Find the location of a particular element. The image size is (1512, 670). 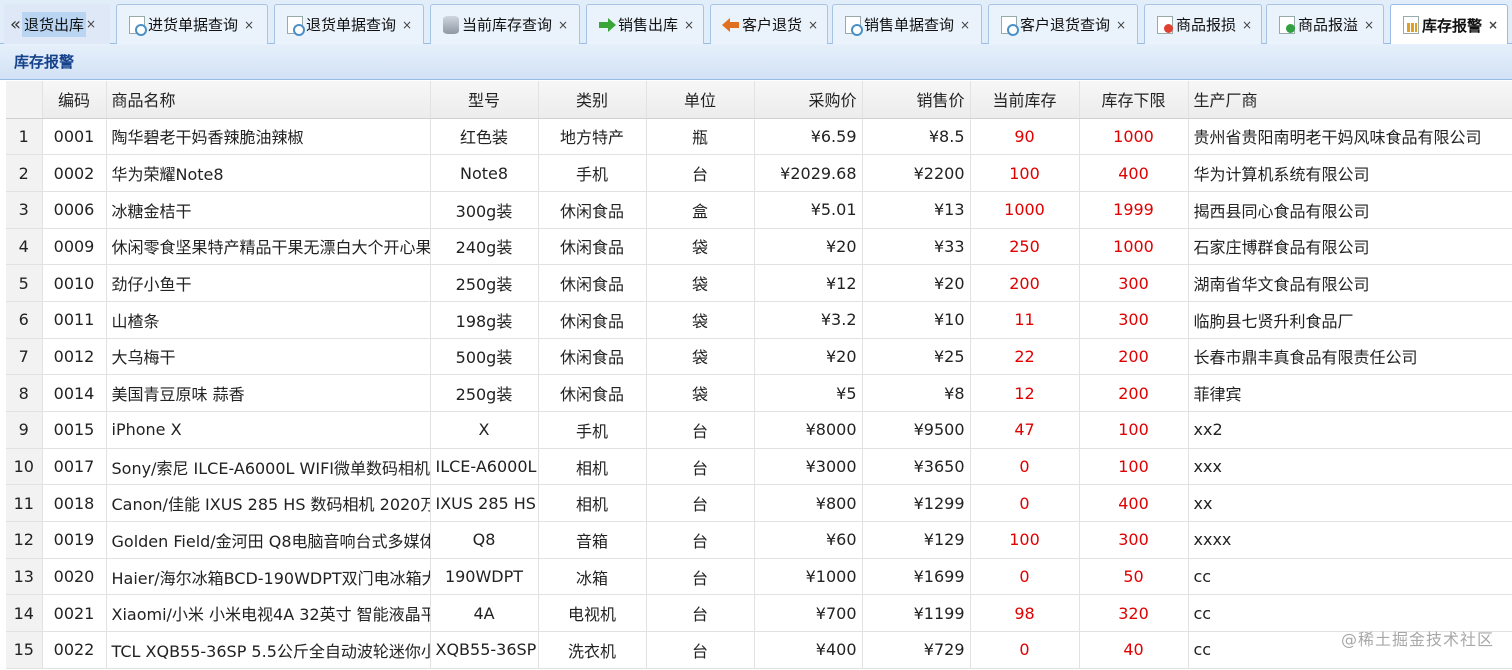

cell-unit: 袋 is located at coordinates (700, 393).